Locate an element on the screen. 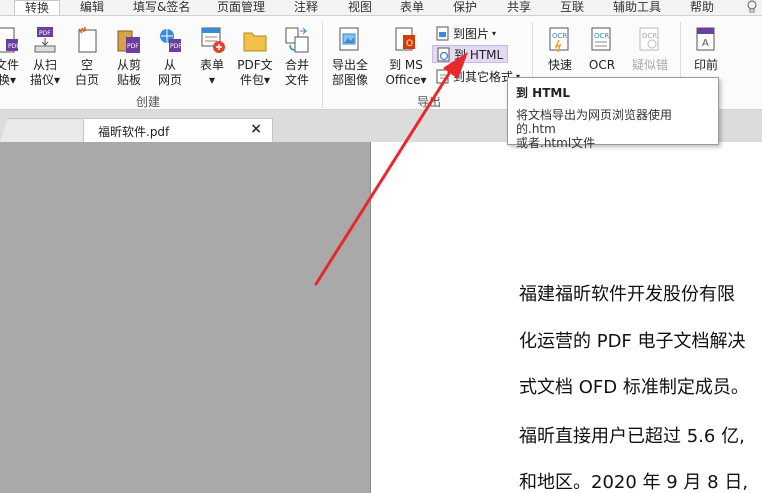 The height and width of the screenshot is (493, 762). print-prep-icon: A is located at coordinates (706, 40).